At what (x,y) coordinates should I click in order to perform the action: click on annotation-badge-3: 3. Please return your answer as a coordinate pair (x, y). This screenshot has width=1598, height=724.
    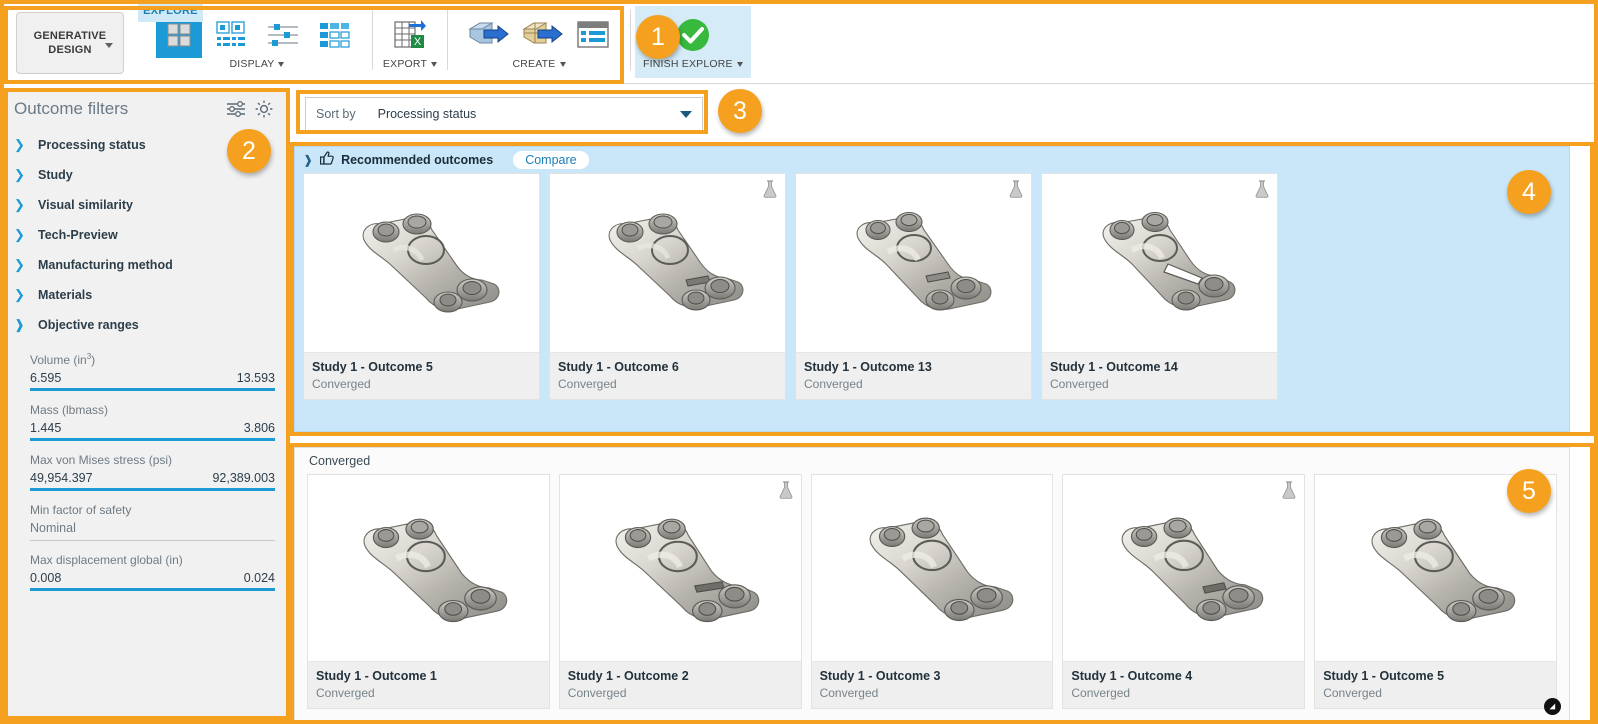
    Looking at the image, I should click on (740, 111).